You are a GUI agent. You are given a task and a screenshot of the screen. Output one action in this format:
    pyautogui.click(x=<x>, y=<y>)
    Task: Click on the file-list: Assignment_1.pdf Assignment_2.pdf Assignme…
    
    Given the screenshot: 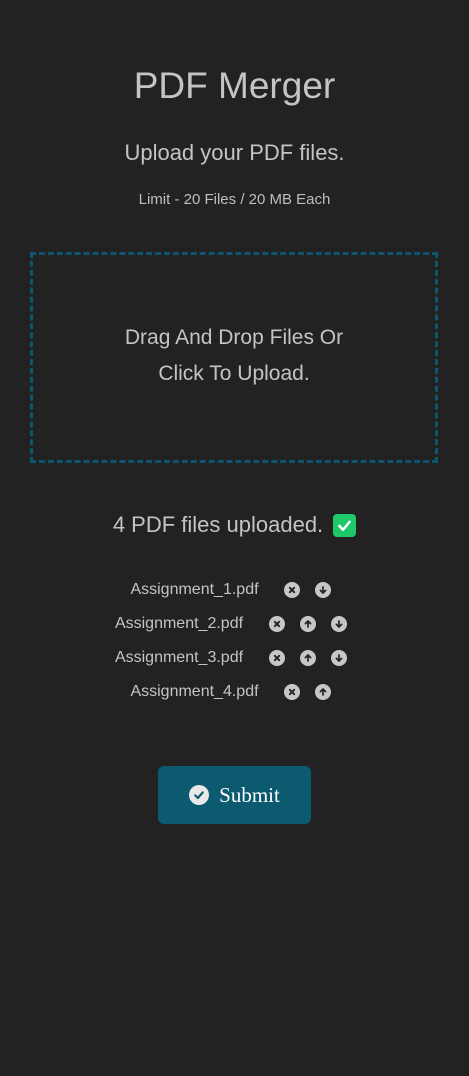 What is the action you would take?
    pyautogui.click(x=234, y=641)
    